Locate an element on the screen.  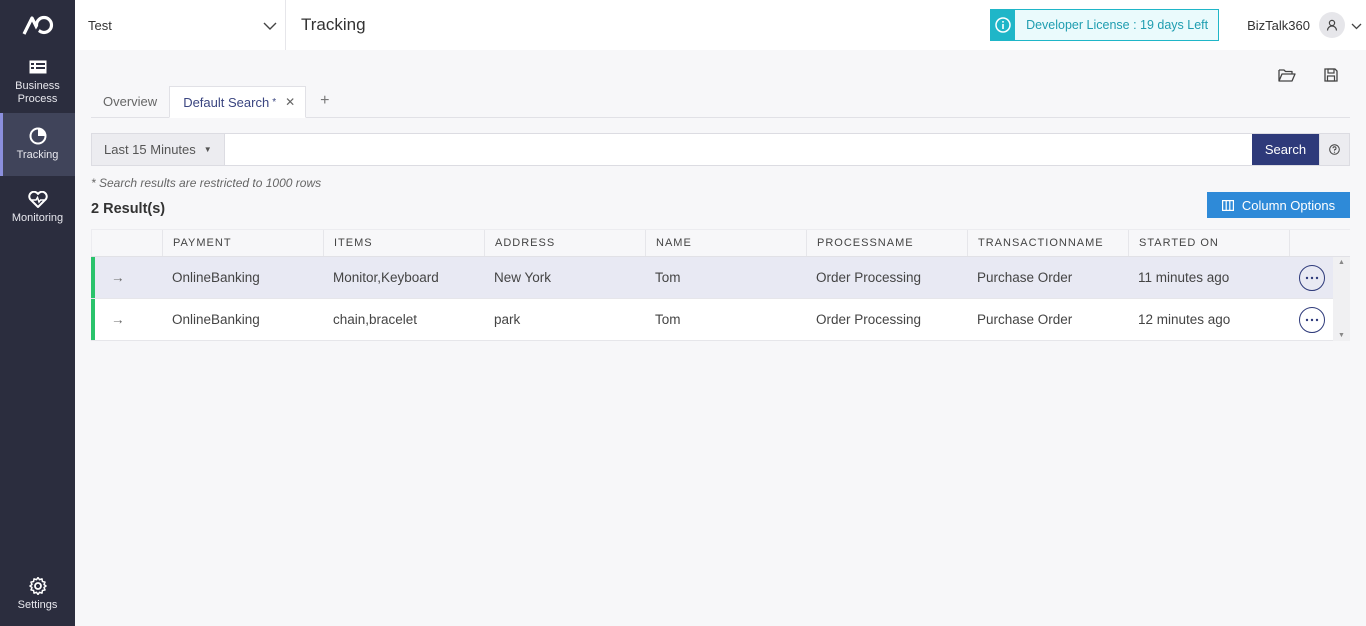
sidebar-item-label: Settings is located at coordinates (37, 605).